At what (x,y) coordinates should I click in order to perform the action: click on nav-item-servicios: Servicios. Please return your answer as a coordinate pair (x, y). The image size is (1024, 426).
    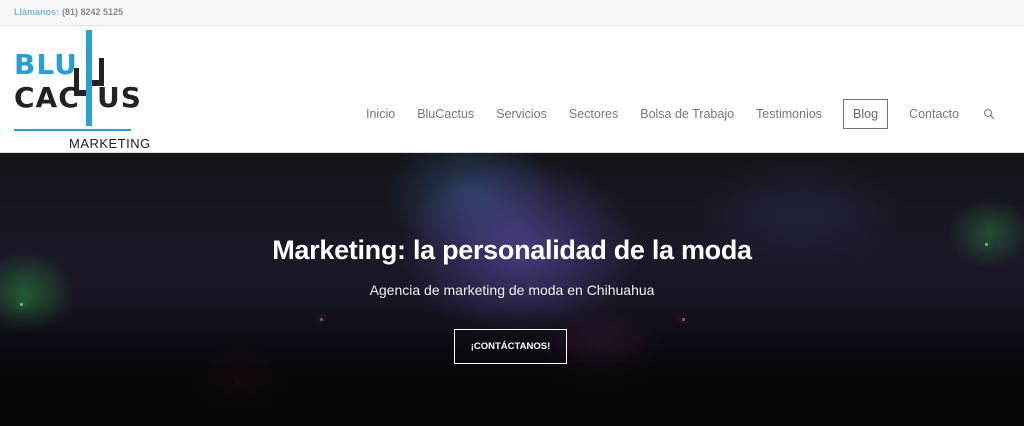
    Looking at the image, I should click on (521, 114).